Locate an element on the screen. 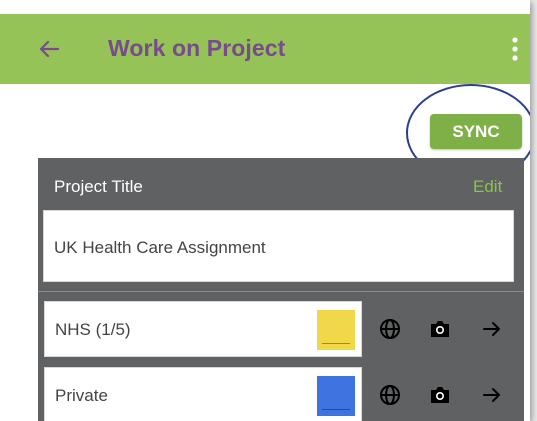 The width and height of the screenshot is (537, 421). section-row-private: Private is located at coordinates (203, 394).